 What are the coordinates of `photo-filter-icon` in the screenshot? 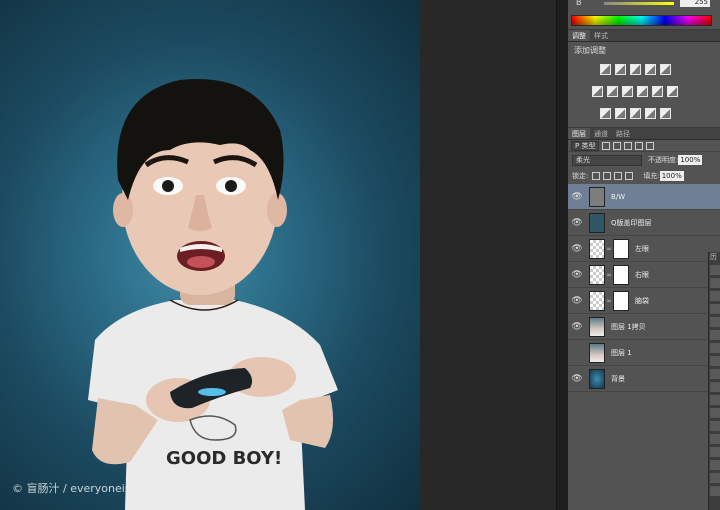 It's located at (642, 91).